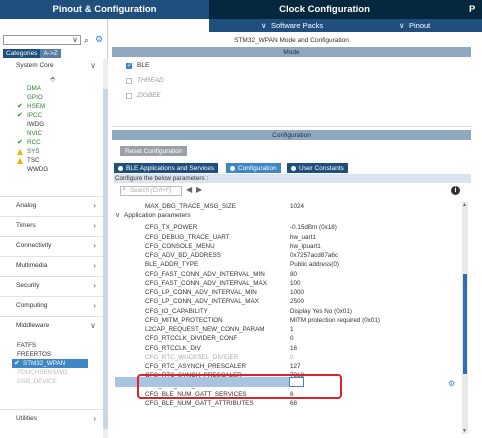 Image resolution: width=482 pixels, height=438 pixels. I want to click on list-item-fatfs: FATFS, so click(26, 345).